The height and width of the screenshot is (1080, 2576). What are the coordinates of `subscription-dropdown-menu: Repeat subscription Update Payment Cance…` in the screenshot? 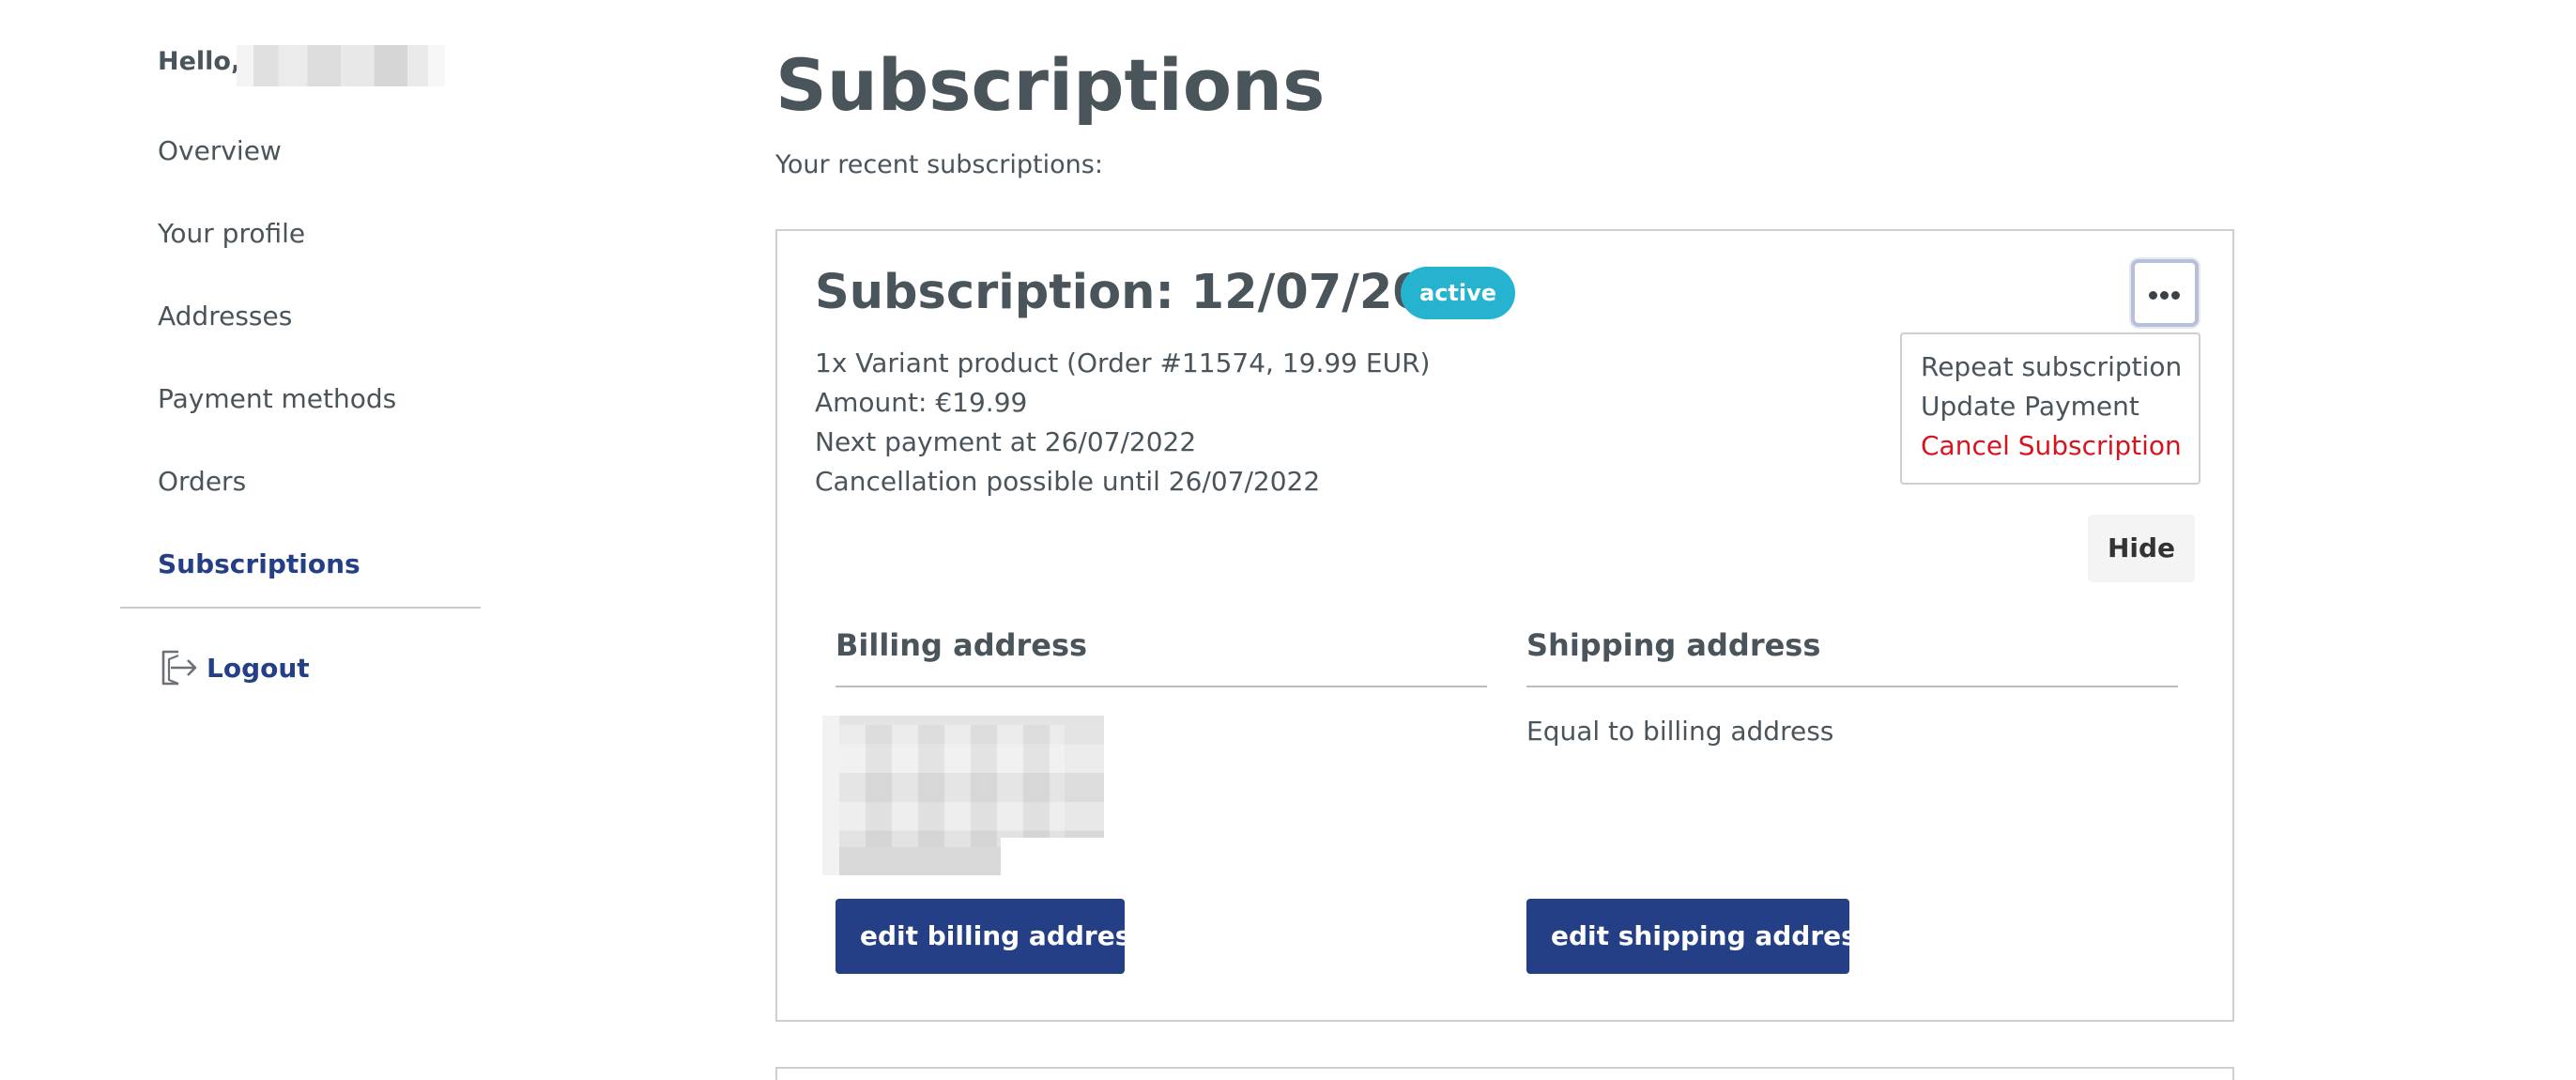 It's located at (2050, 409).